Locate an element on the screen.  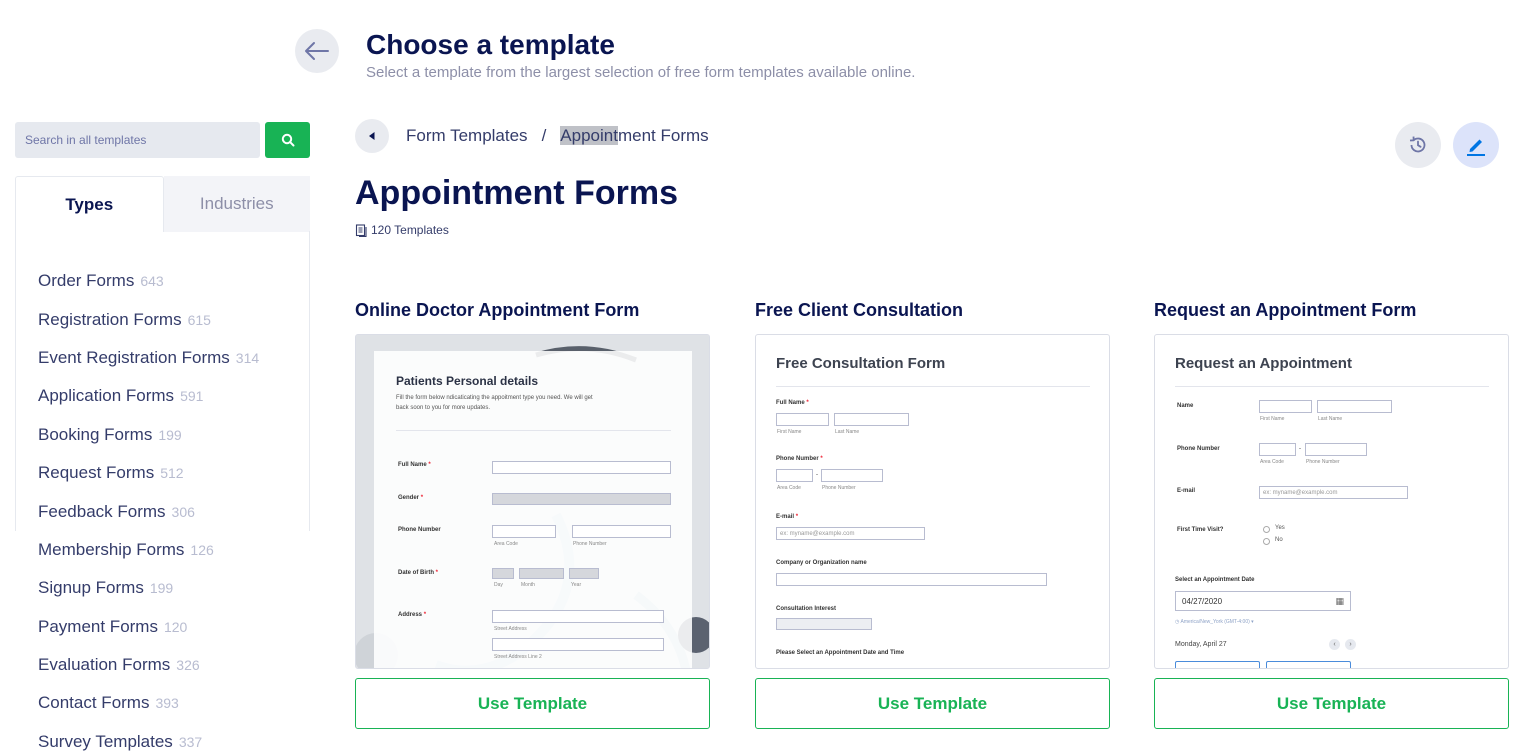
breadcrumb-root-link: Form Templates is located at coordinates (467, 136).